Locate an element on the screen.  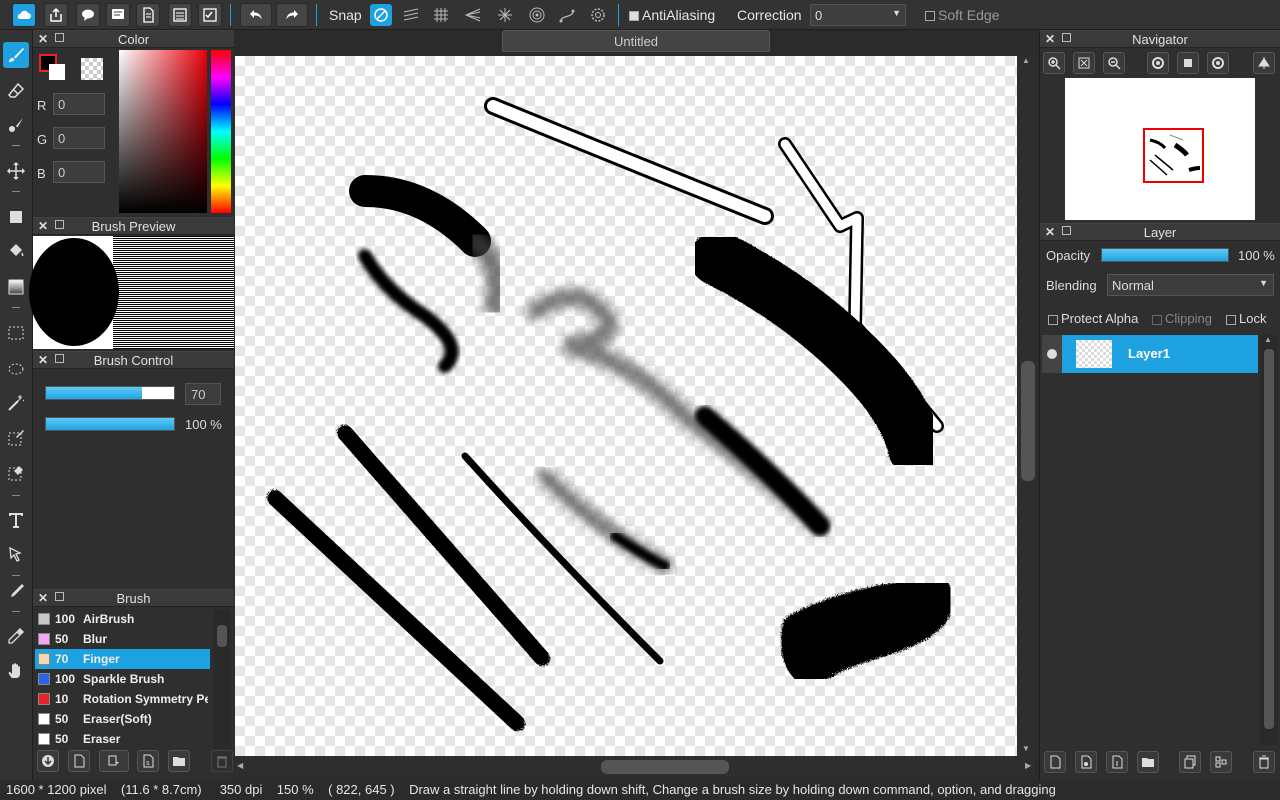
select-eraser-icon is located at coordinates (16, 473).